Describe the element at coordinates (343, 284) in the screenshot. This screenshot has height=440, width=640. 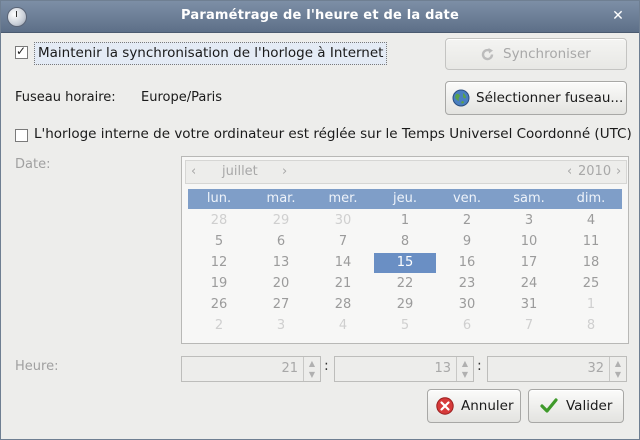
I see `calendar-day: 21` at that location.